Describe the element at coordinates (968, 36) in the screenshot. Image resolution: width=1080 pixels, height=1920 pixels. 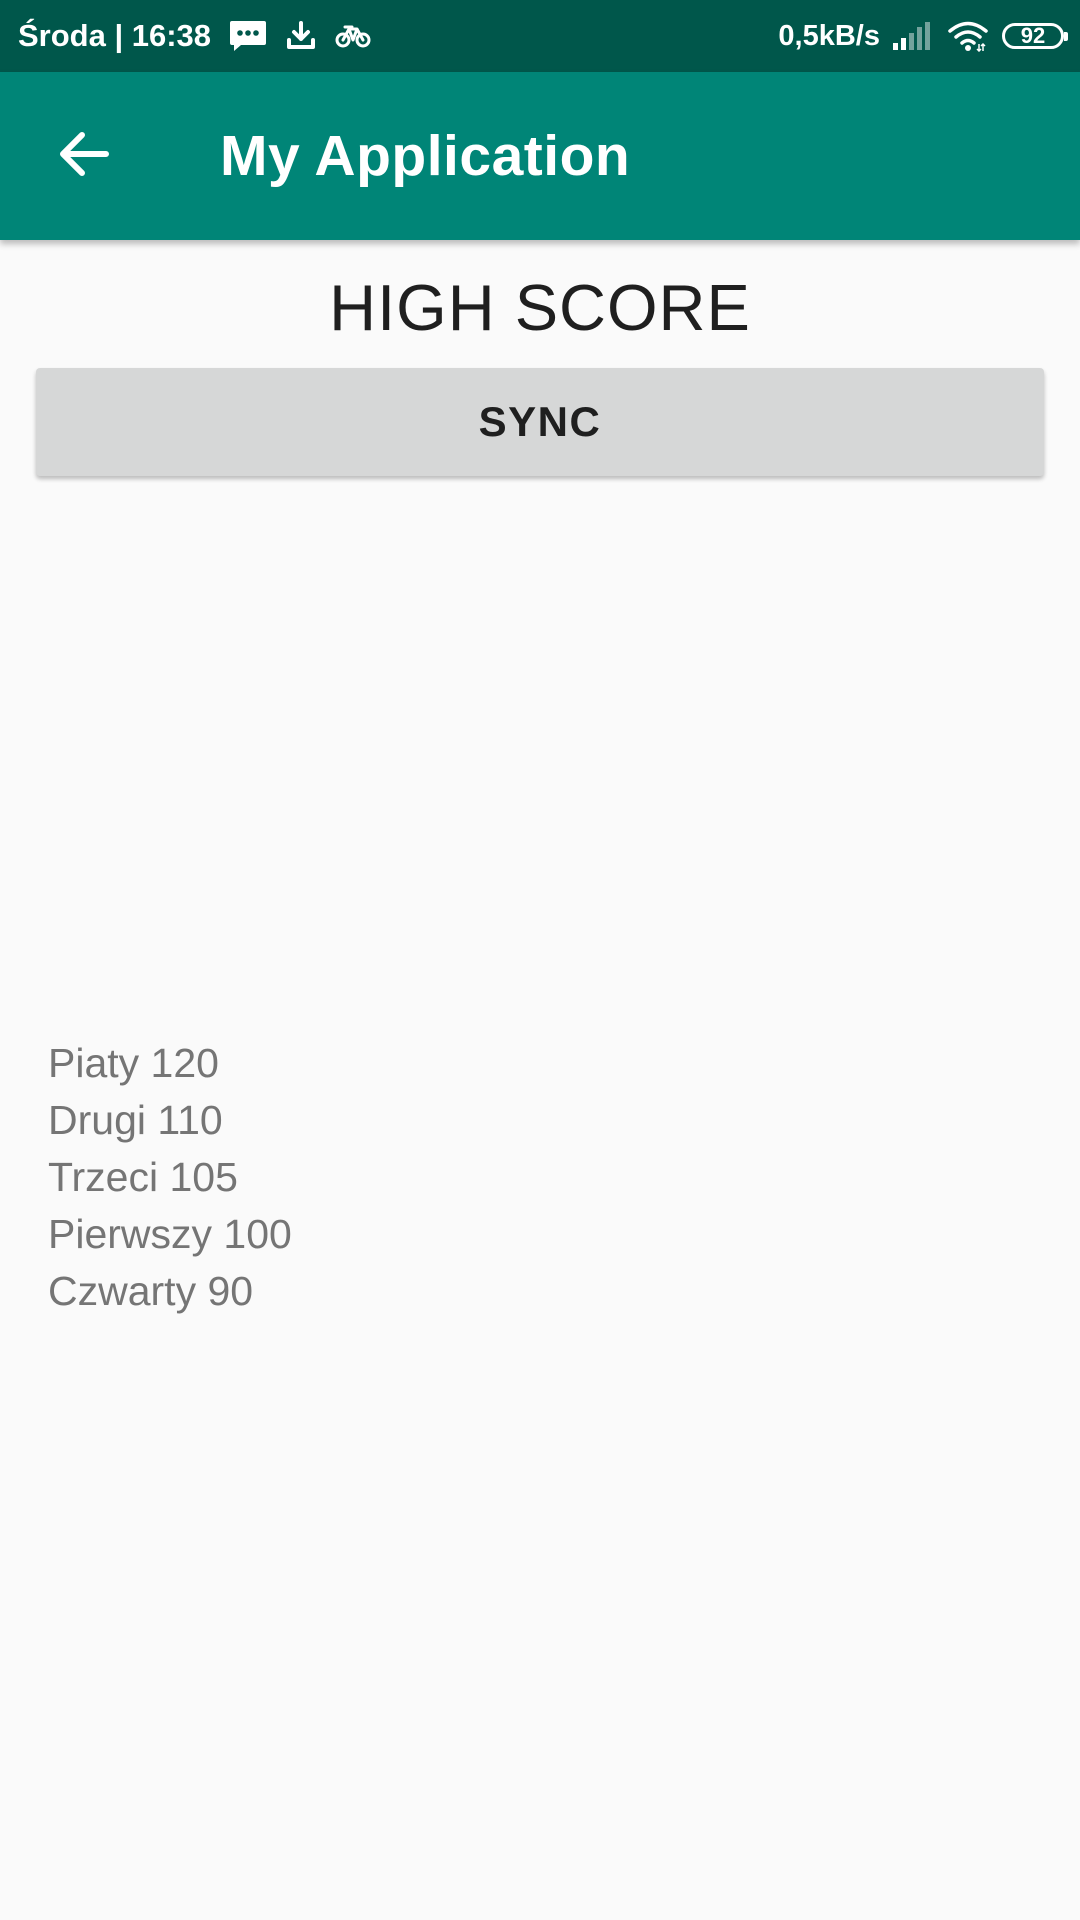
I see `wifi-icon` at that location.